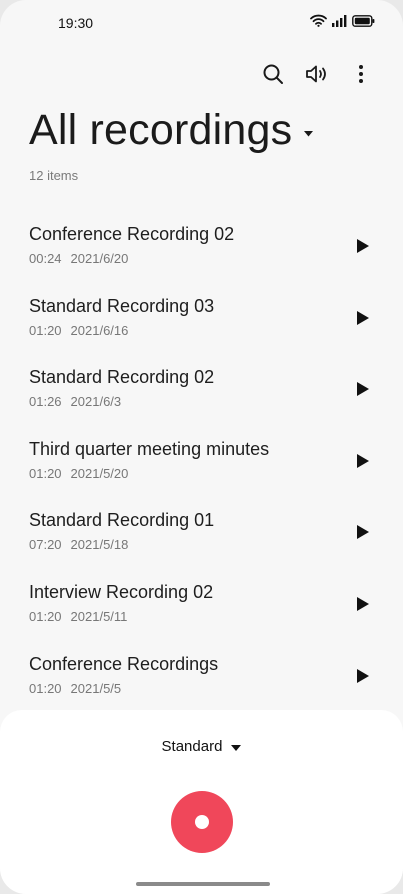  What do you see at coordinates (124, 663) in the screenshot?
I see `recording-title: Conference Recordings` at bounding box center [124, 663].